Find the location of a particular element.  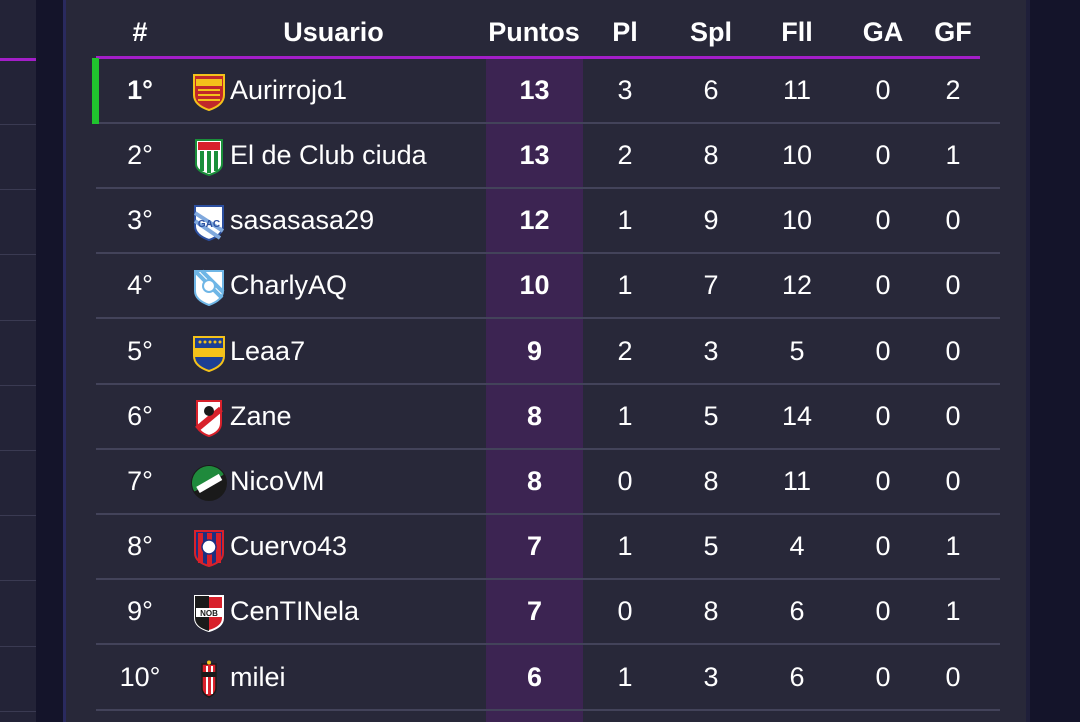

table-row: 6° Zane 8 1 5 14 0 0 is located at coordinates (548, 417).